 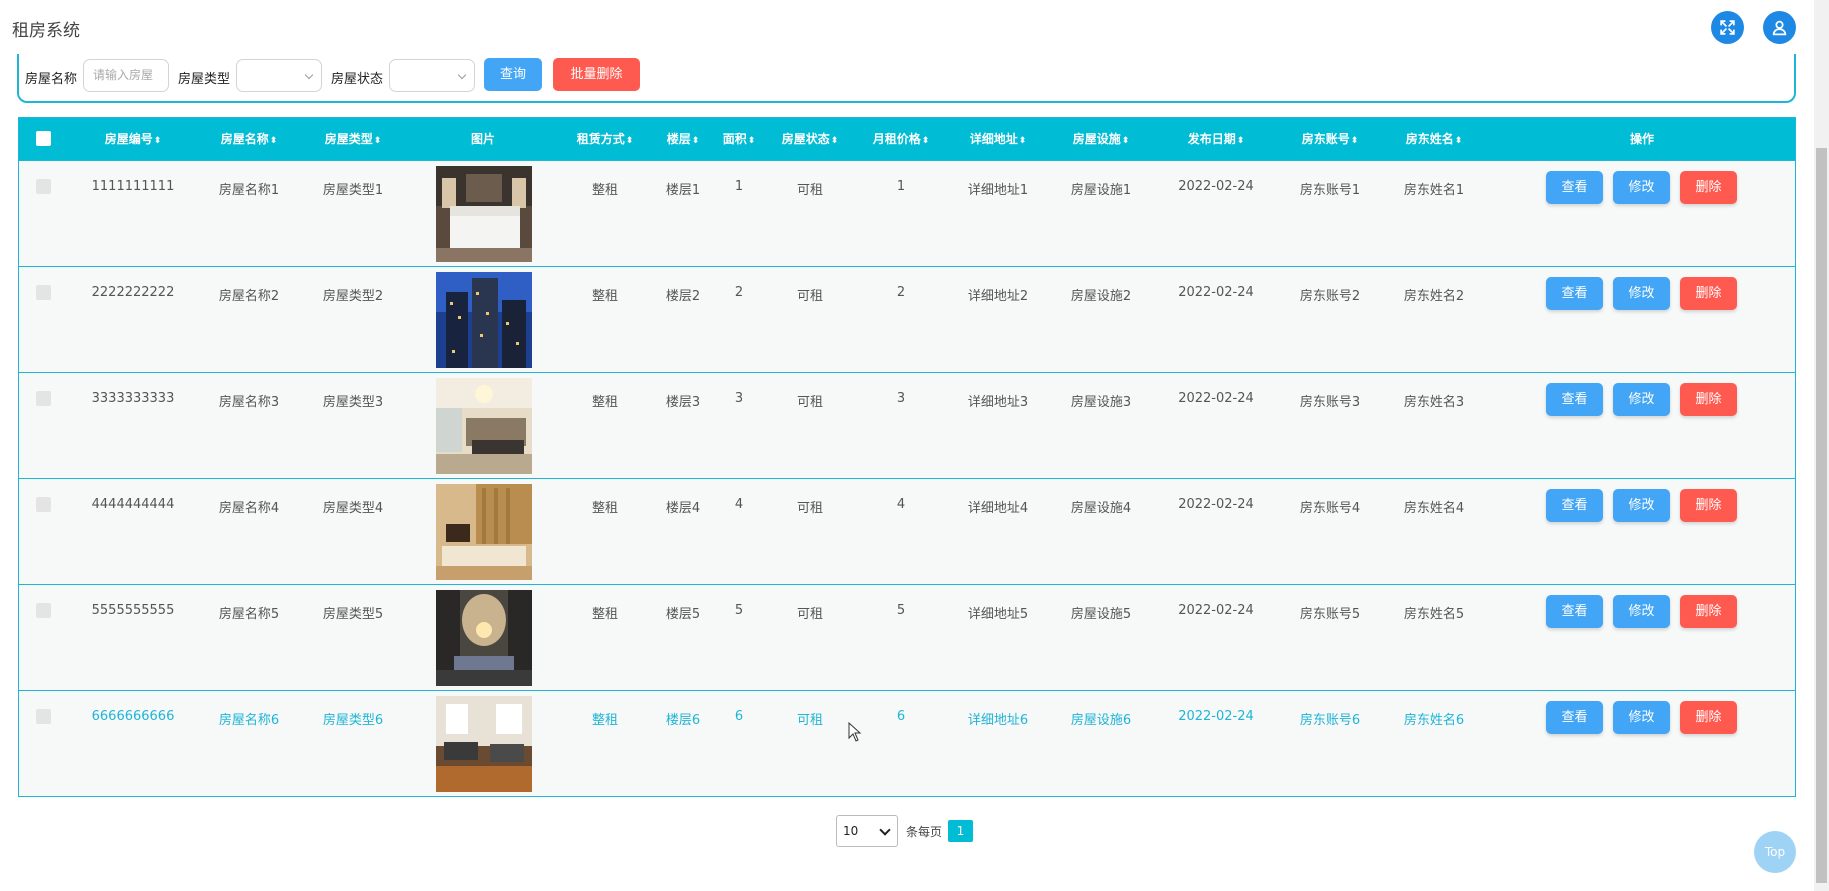 What do you see at coordinates (739, 139) in the screenshot?
I see `col-area: 面积⬍` at bounding box center [739, 139].